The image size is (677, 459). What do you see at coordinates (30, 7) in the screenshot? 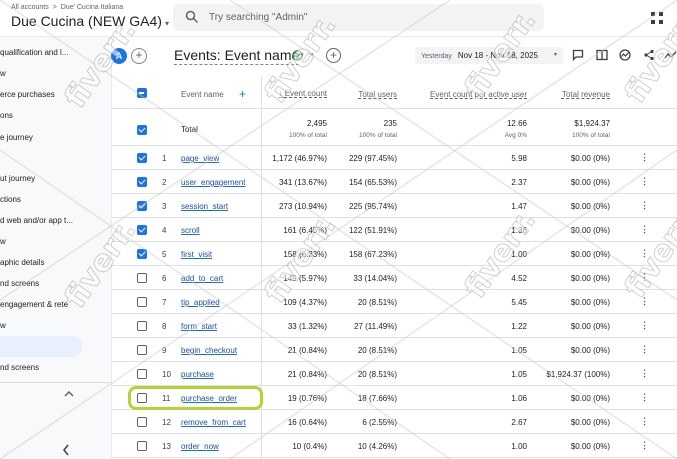
I see `breadcrumb-parent: All accounts` at bounding box center [30, 7].